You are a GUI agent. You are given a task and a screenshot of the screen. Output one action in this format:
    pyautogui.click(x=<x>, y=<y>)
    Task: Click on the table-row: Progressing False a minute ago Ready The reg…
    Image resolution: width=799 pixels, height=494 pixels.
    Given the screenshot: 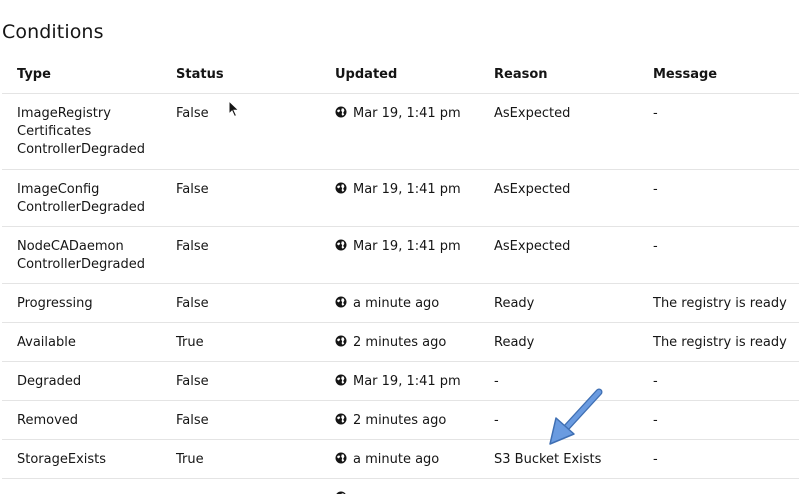 What is the action you would take?
    pyautogui.click(x=400, y=303)
    